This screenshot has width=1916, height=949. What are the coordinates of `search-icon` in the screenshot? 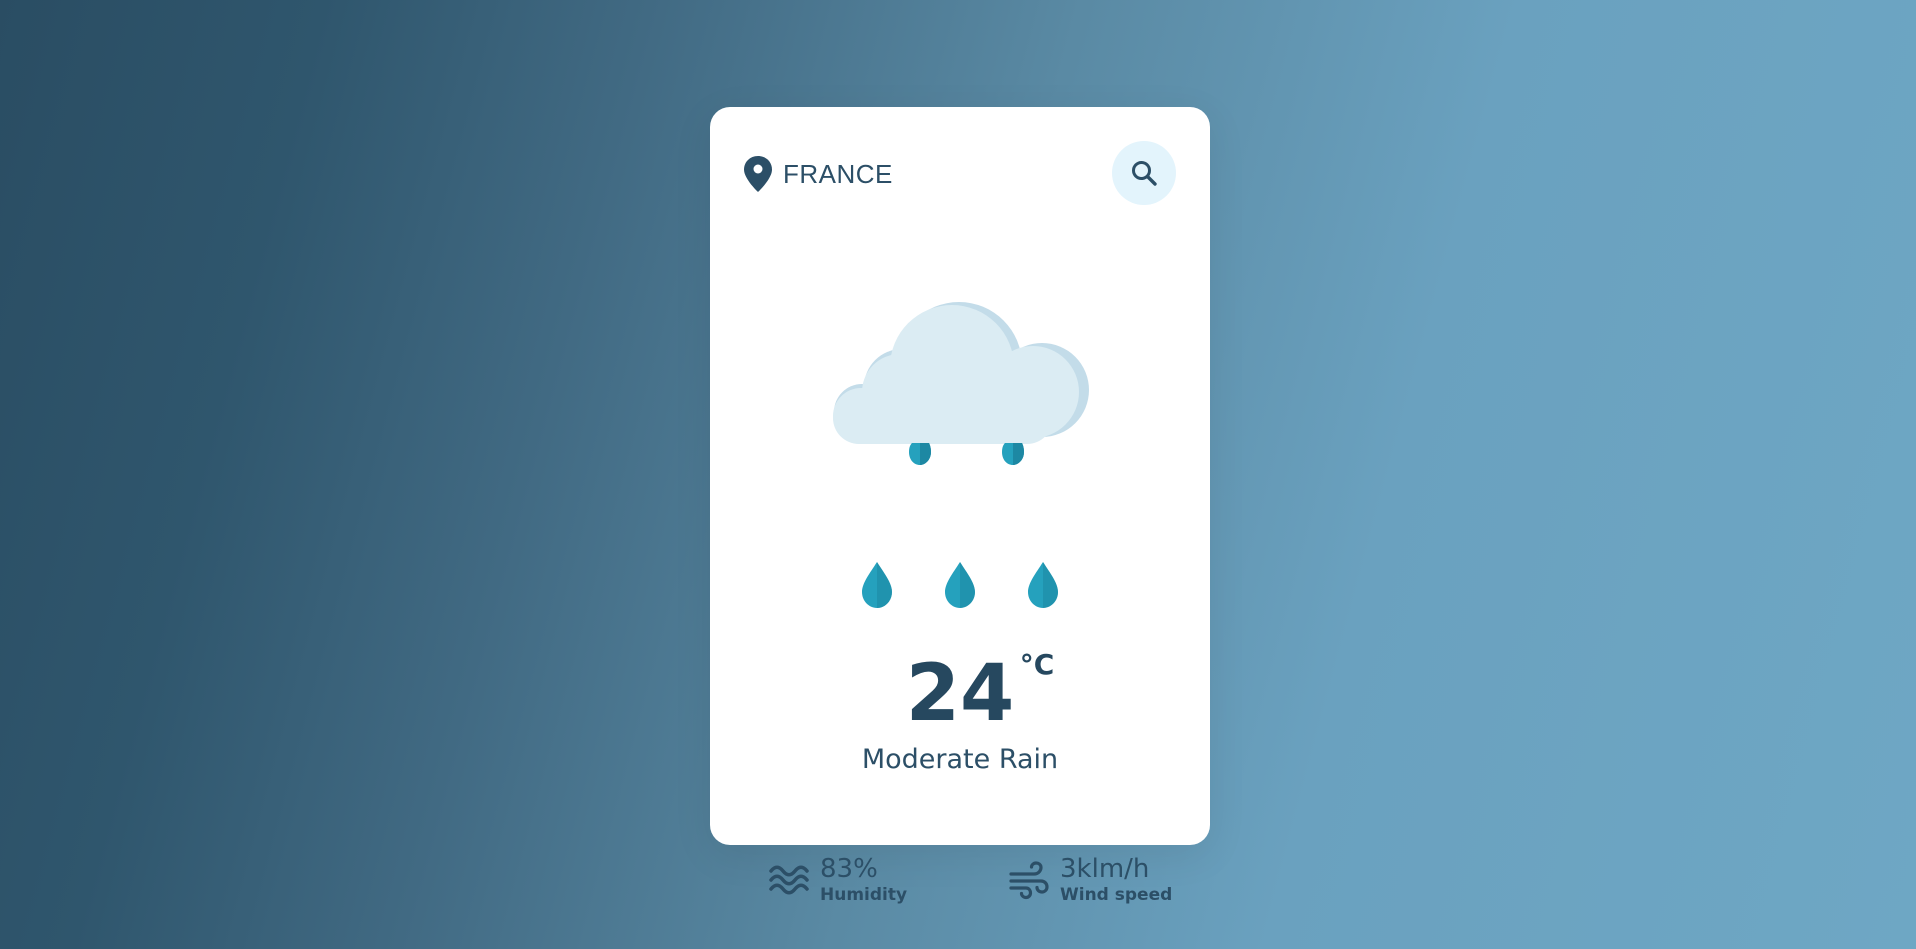 It's located at (1144, 173).